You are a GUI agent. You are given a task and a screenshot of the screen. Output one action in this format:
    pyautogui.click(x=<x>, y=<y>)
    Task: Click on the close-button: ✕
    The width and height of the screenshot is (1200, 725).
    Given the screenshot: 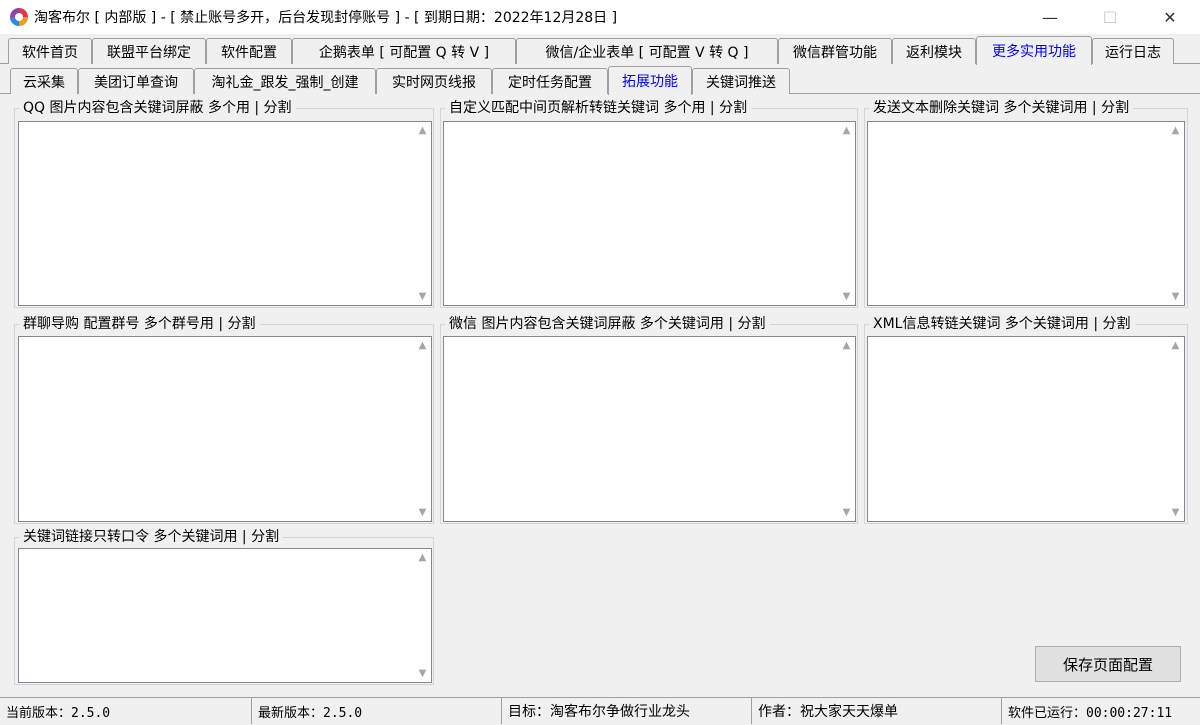 What is the action you would take?
    pyautogui.click(x=1170, y=17)
    